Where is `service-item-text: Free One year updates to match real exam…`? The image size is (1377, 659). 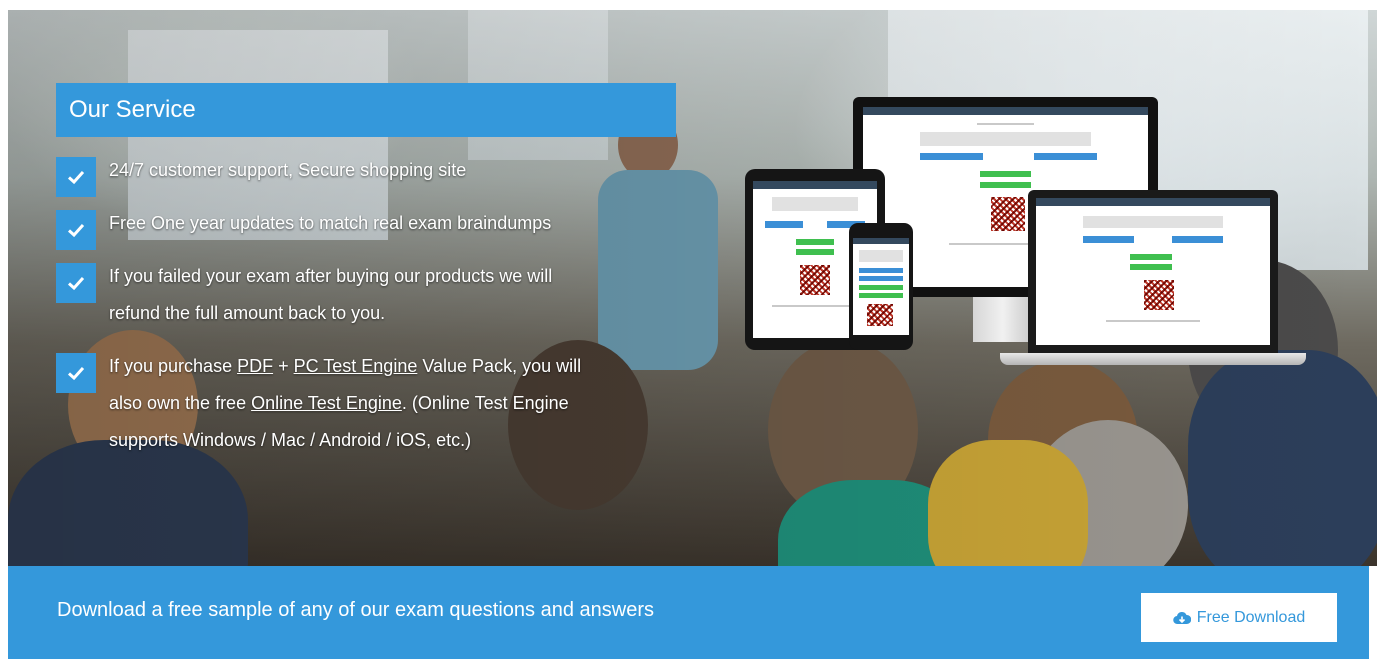
service-item-text: Free One year updates to match real exam… is located at coordinates (330, 223).